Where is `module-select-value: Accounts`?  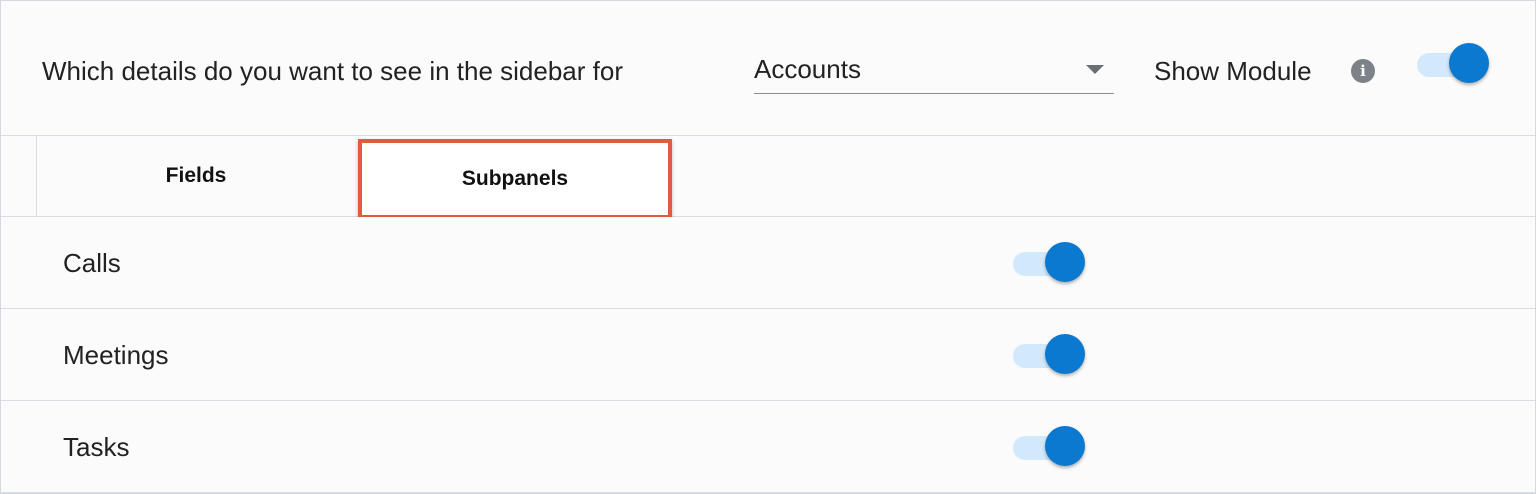
module-select-value: Accounts is located at coordinates (807, 69).